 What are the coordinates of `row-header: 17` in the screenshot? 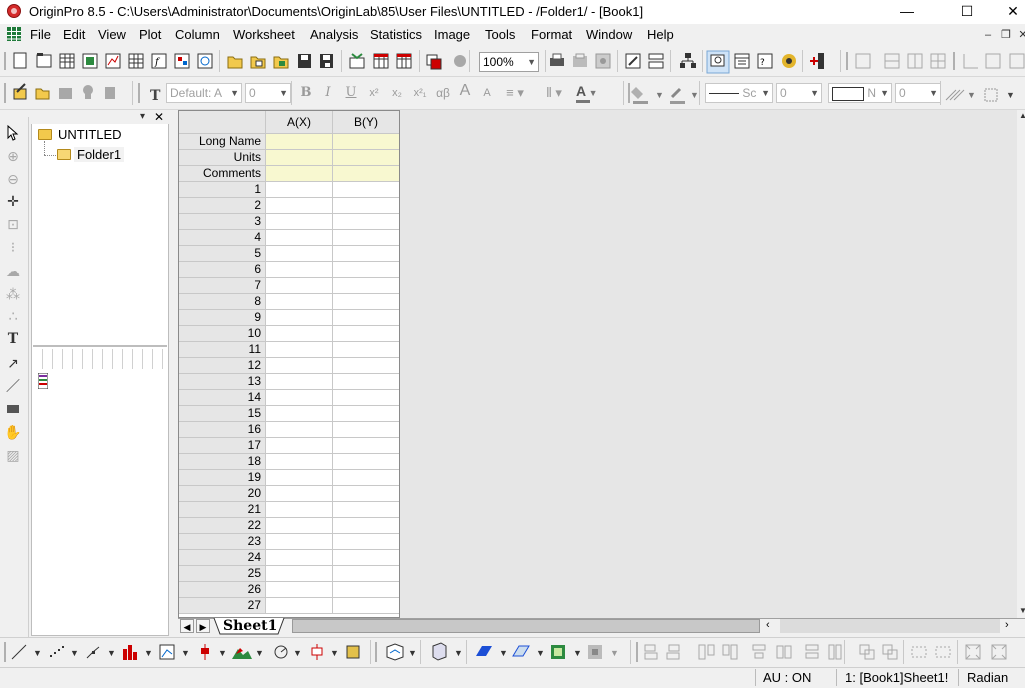 It's located at (222, 446).